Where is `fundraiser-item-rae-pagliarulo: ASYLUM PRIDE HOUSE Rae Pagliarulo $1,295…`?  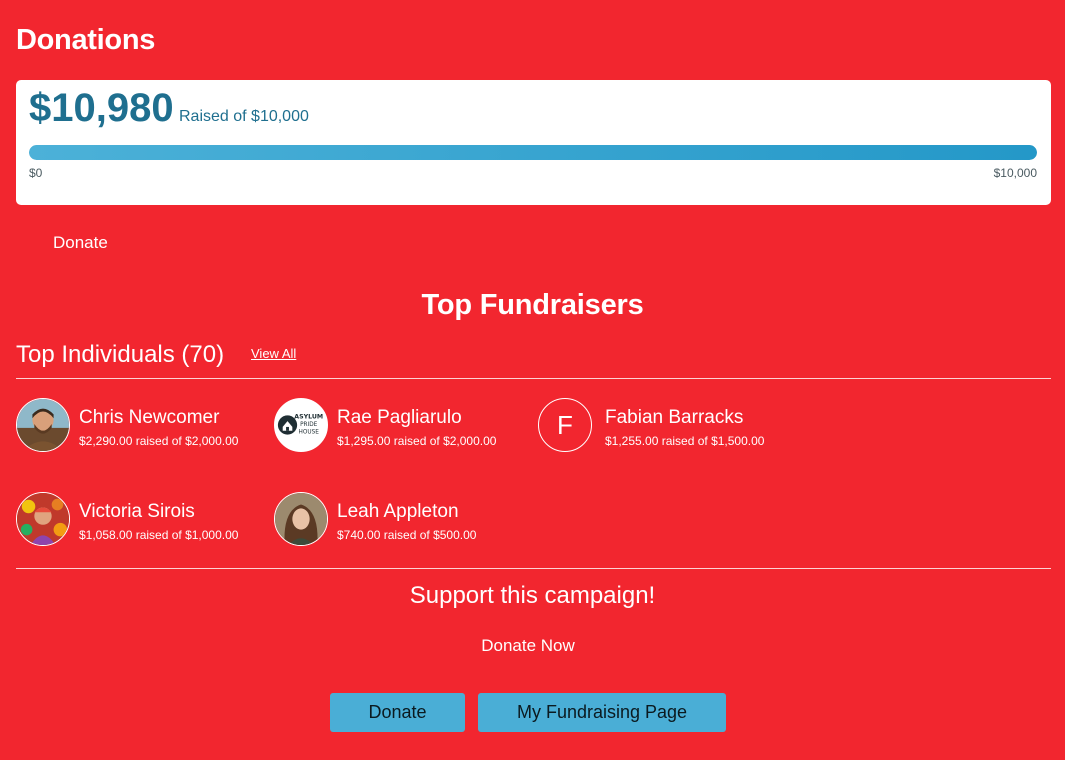
fundraiser-item-rae-pagliarulo: ASYLUM PRIDE HOUSE Rae Pagliarulo $1,295… is located at coordinates (396, 426).